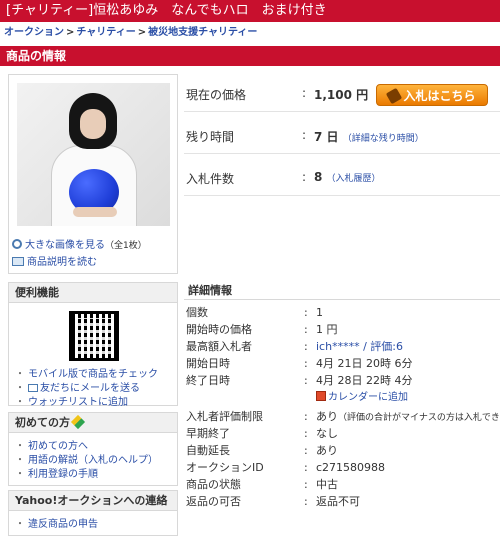 The height and width of the screenshot is (540, 500). What do you see at coordinates (319, 312) in the screenshot?
I see `detail-value: 1` at bounding box center [319, 312].